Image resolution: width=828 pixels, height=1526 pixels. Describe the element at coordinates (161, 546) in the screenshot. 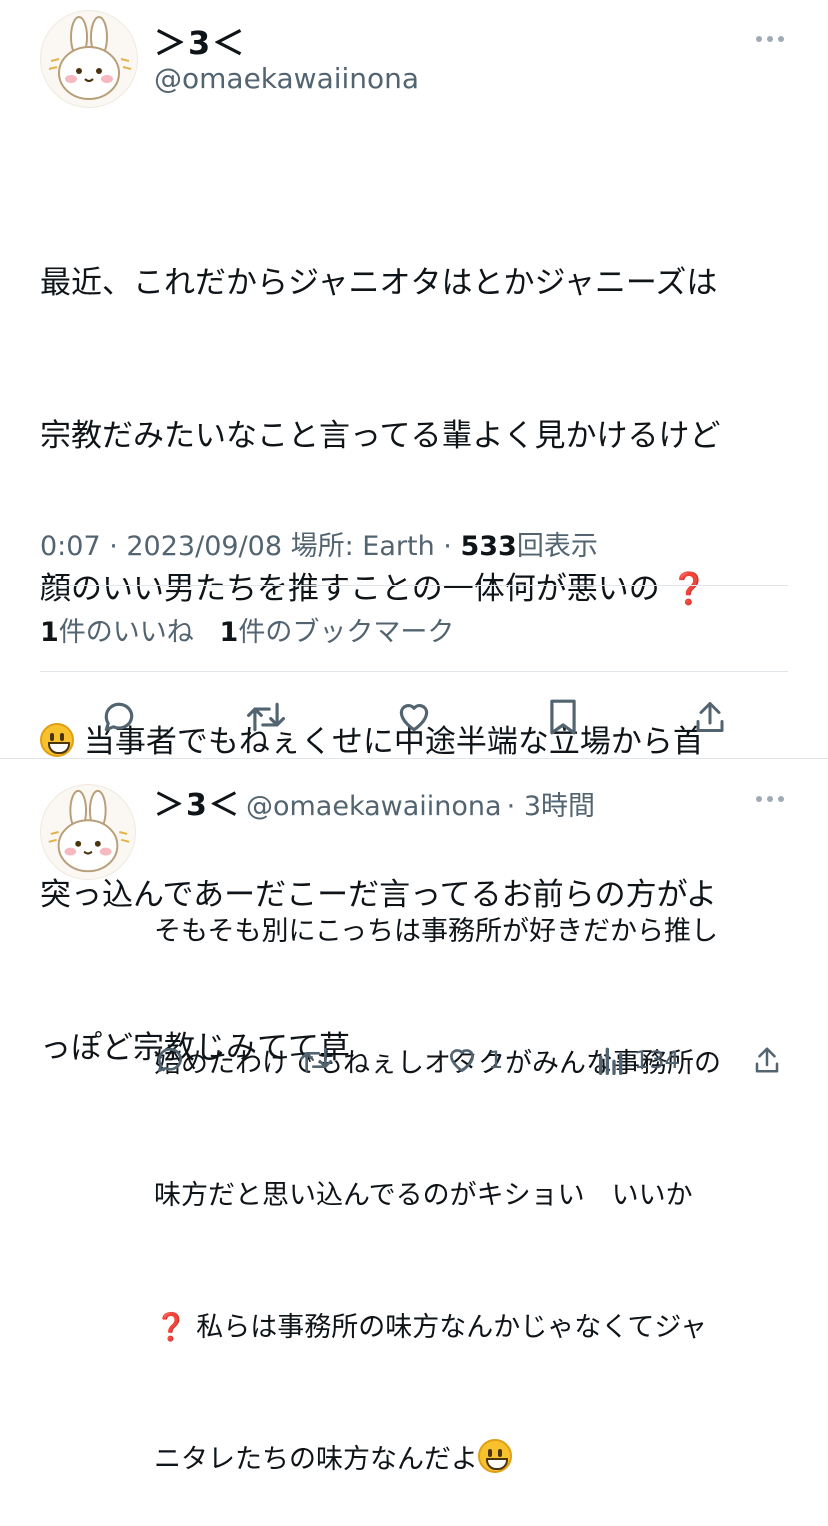

I see `timestamp: 0:07 · 2023/09/08` at that location.